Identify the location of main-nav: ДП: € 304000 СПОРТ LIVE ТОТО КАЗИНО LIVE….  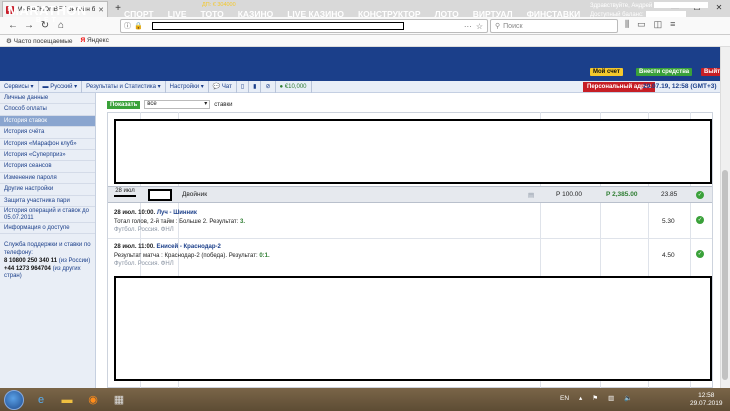
(352, 10).